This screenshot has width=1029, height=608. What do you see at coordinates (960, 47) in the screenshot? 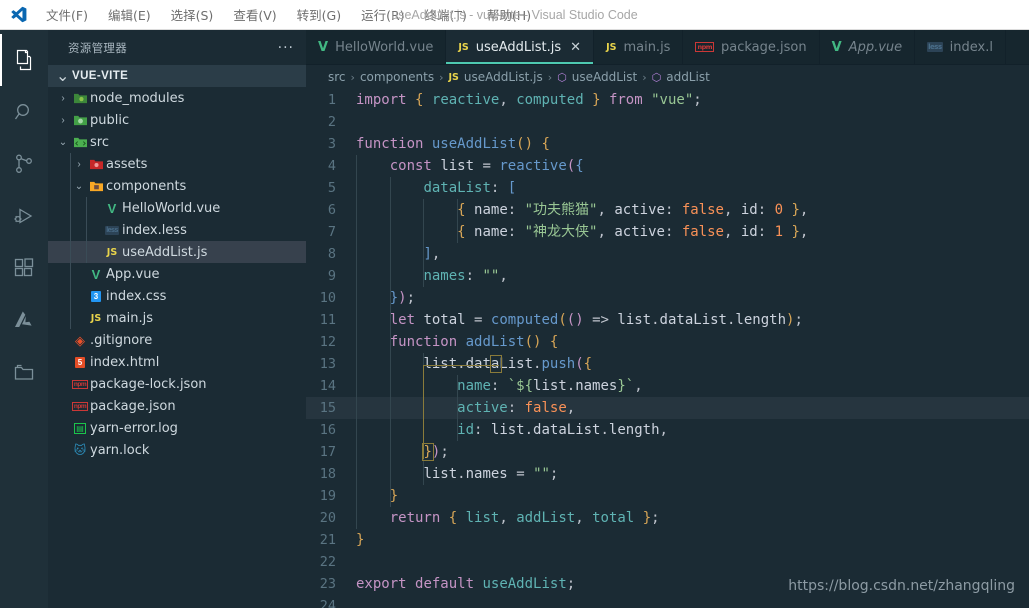
I see `editor-tab-index-l: less index.l` at bounding box center [960, 47].